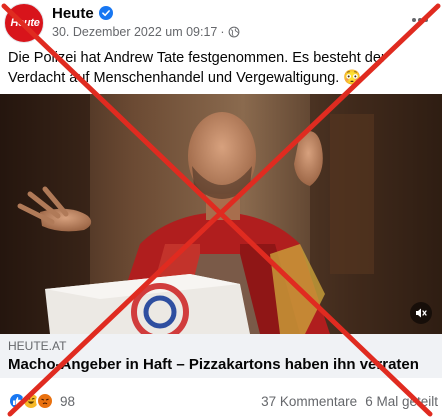 This screenshot has width=442, height=417. I want to click on comments-count-link: 37 Kommentare, so click(309, 401).